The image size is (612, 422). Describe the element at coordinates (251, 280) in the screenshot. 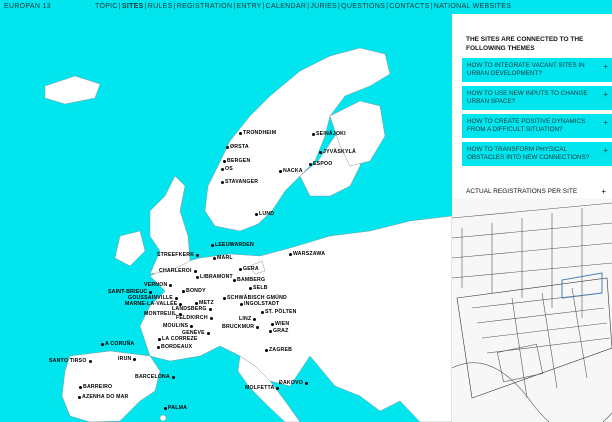

I see `city-label: BAMBERG` at that location.